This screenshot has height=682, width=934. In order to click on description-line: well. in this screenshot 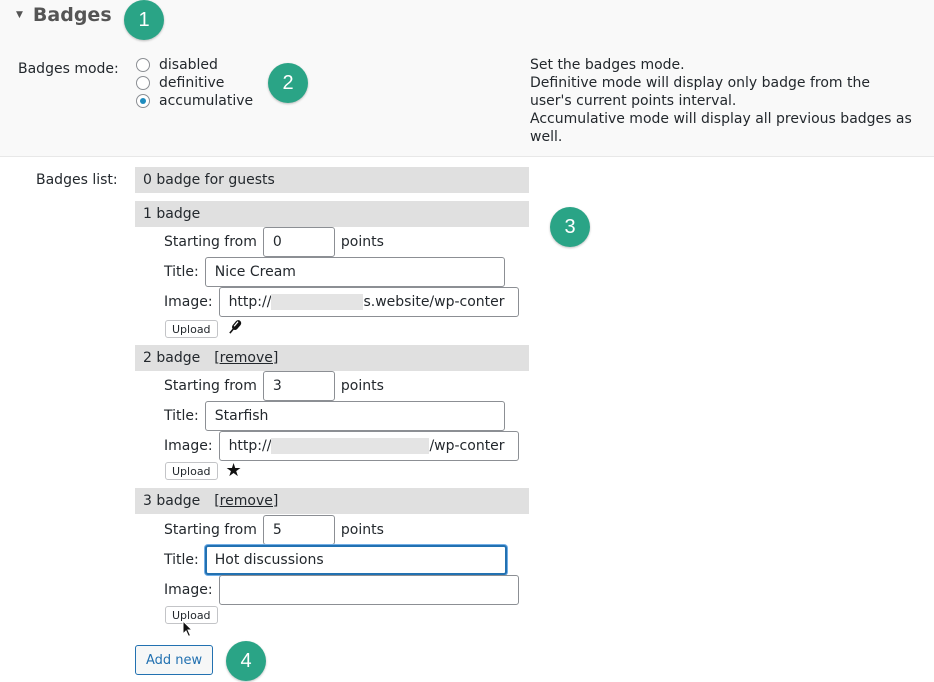, I will do `click(546, 137)`.